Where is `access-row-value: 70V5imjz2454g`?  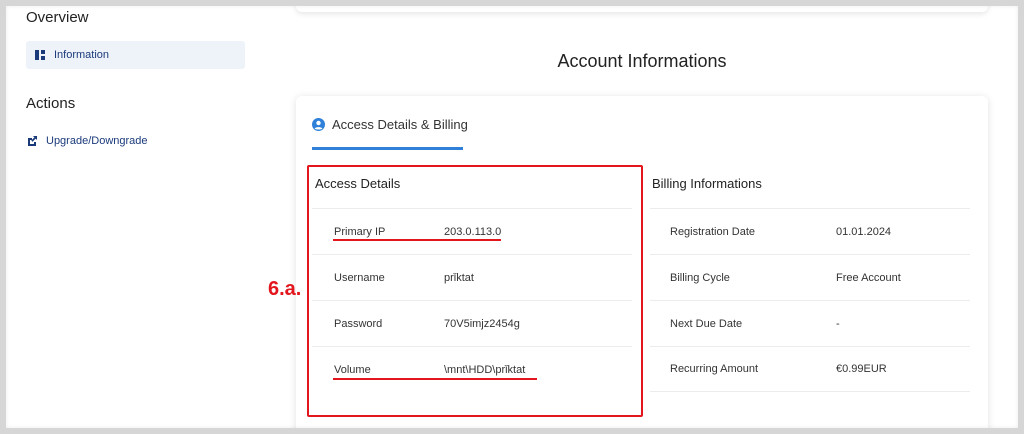 access-row-value: 70V5imjz2454g is located at coordinates (482, 323).